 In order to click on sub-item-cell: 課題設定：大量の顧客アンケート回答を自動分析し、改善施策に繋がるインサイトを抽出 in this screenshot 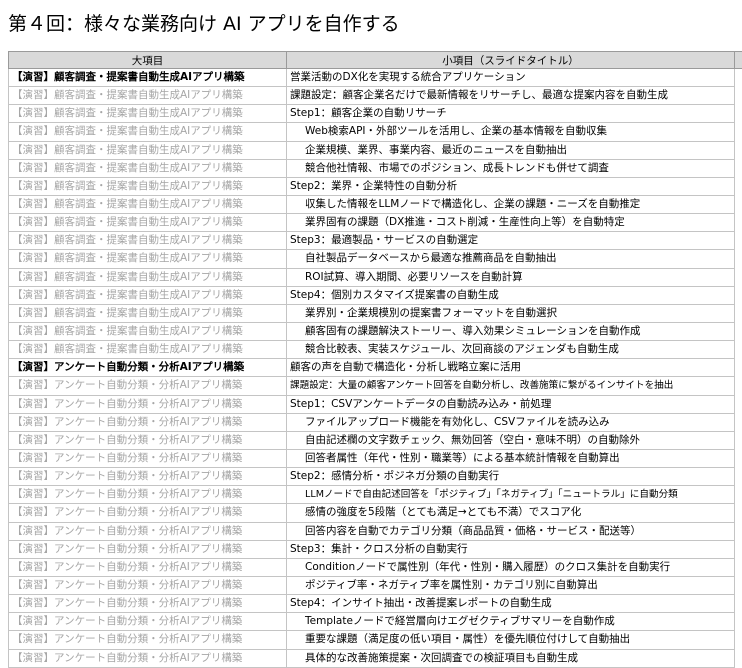, I will do `click(510, 386)`.